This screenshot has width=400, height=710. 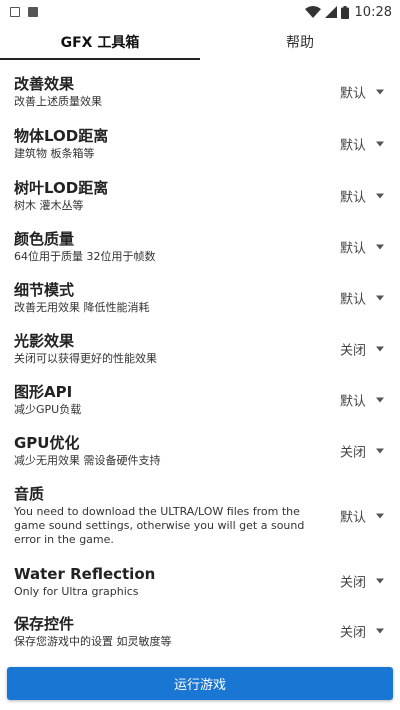 What do you see at coordinates (300, 42) in the screenshot?
I see `tab-help: 帮助` at bounding box center [300, 42].